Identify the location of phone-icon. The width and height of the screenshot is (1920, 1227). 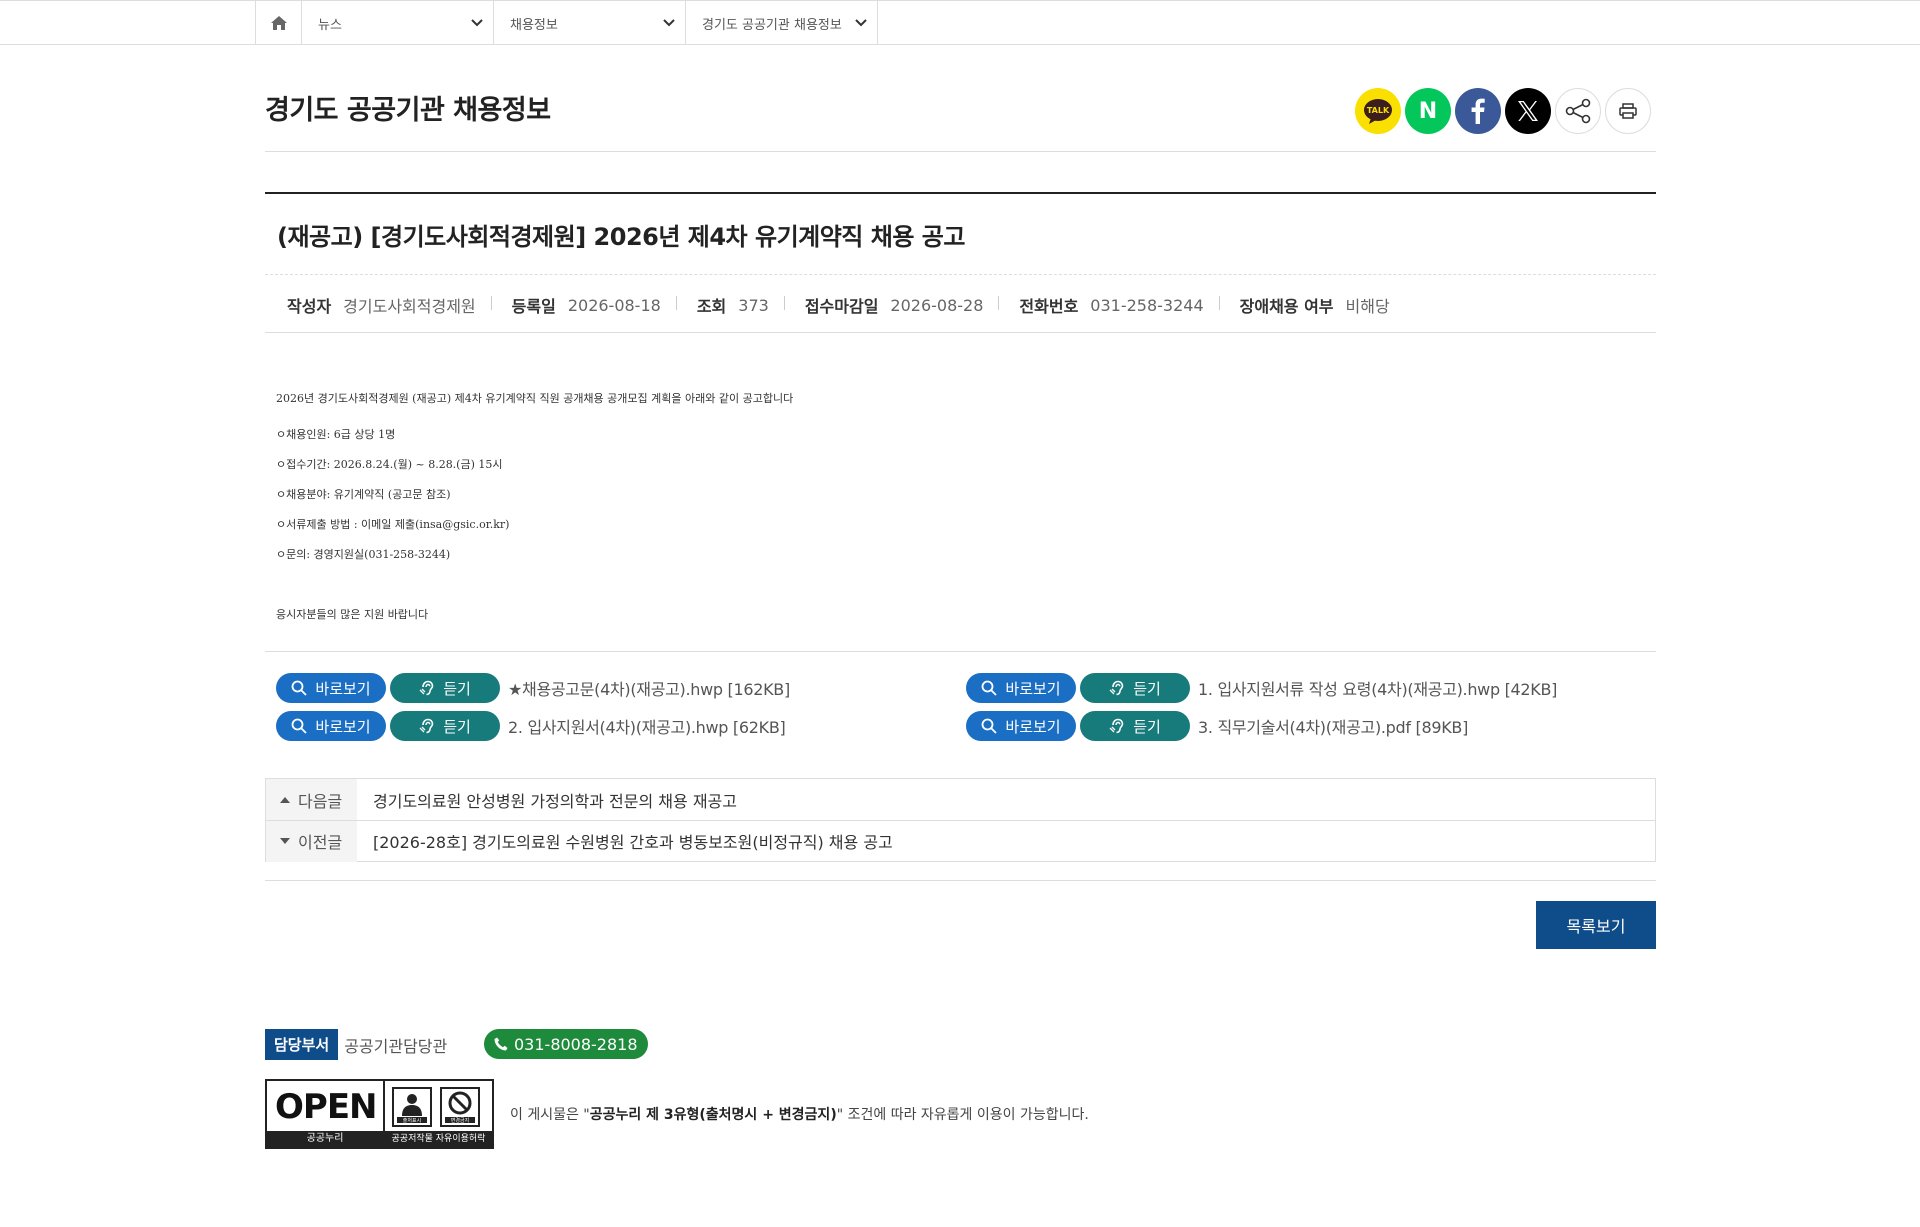
(501, 1044).